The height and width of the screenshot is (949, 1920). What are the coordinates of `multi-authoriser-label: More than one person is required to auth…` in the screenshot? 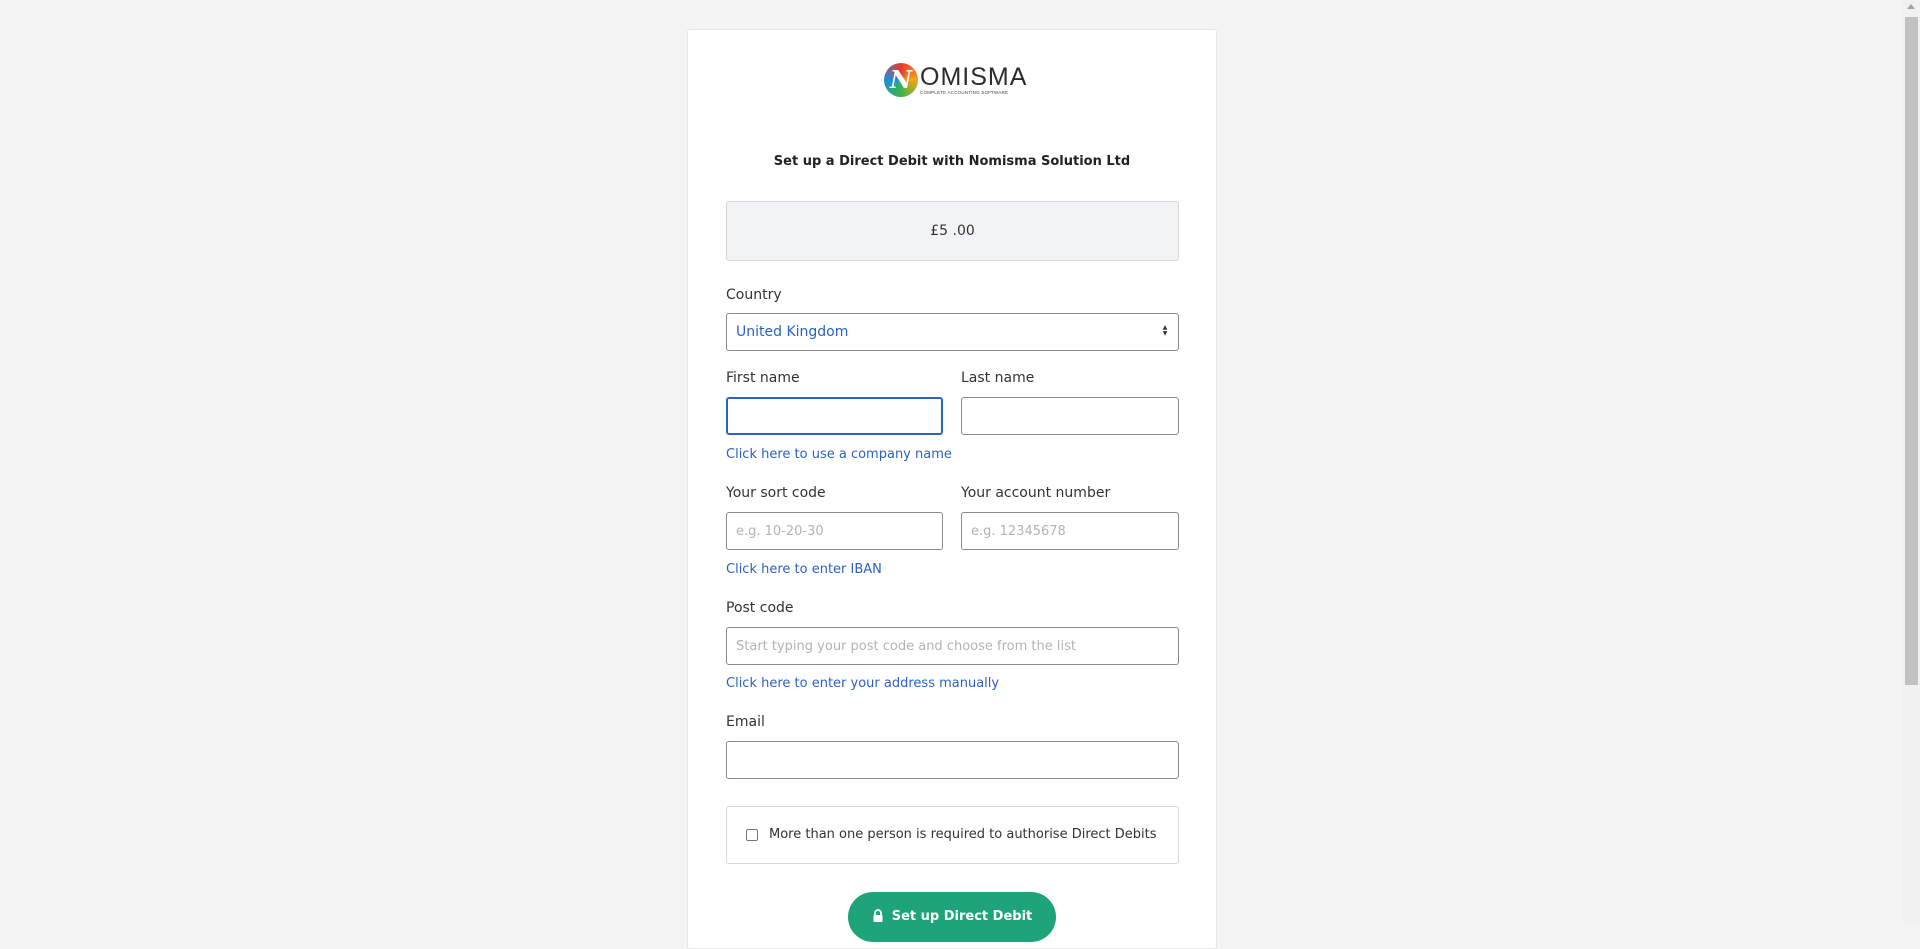 It's located at (963, 834).